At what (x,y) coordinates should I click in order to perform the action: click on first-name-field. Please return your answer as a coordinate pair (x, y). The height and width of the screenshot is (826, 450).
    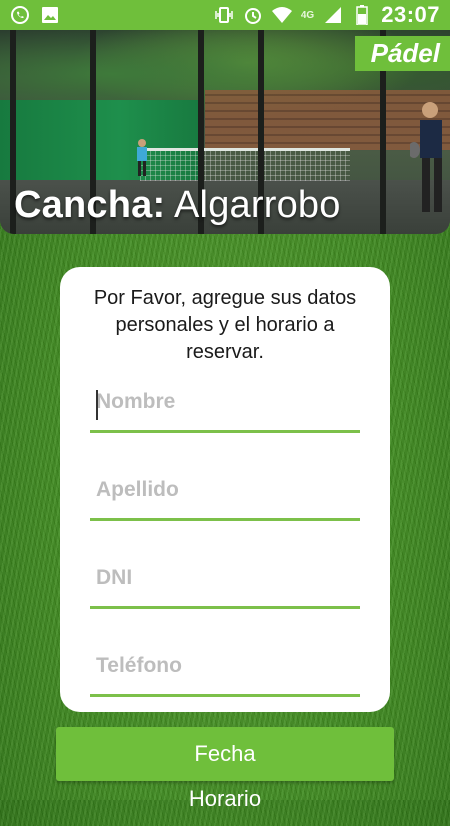
    Looking at the image, I should click on (225, 426).